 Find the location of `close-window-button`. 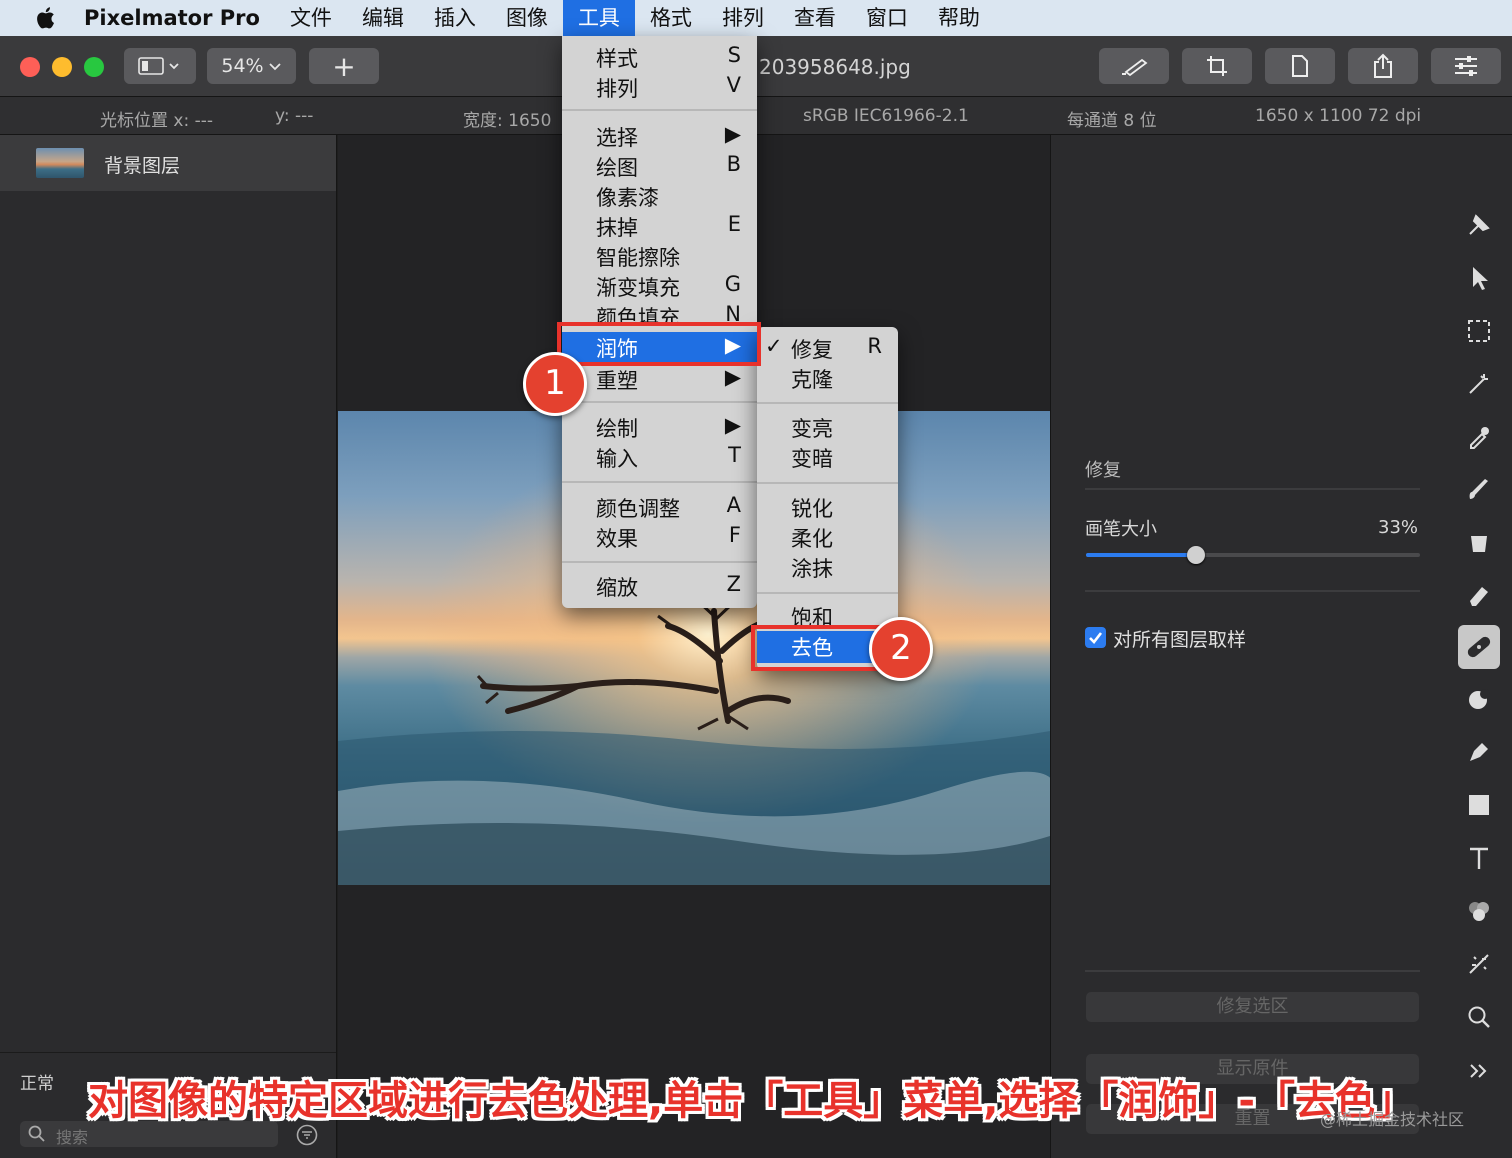

close-window-button is located at coordinates (30, 67).